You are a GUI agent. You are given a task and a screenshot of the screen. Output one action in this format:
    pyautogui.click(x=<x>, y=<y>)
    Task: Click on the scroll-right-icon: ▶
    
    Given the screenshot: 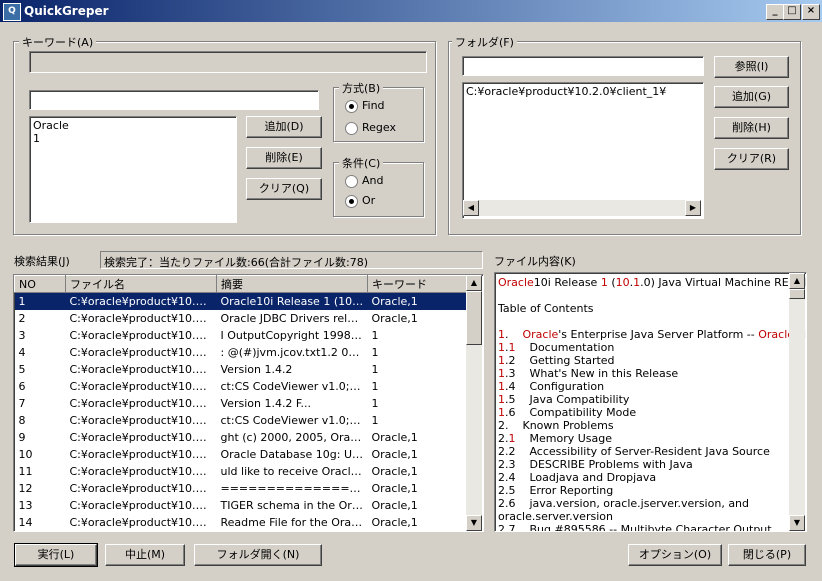 What is the action you would take?
    pyautogui.click(x=693, y=208)
    